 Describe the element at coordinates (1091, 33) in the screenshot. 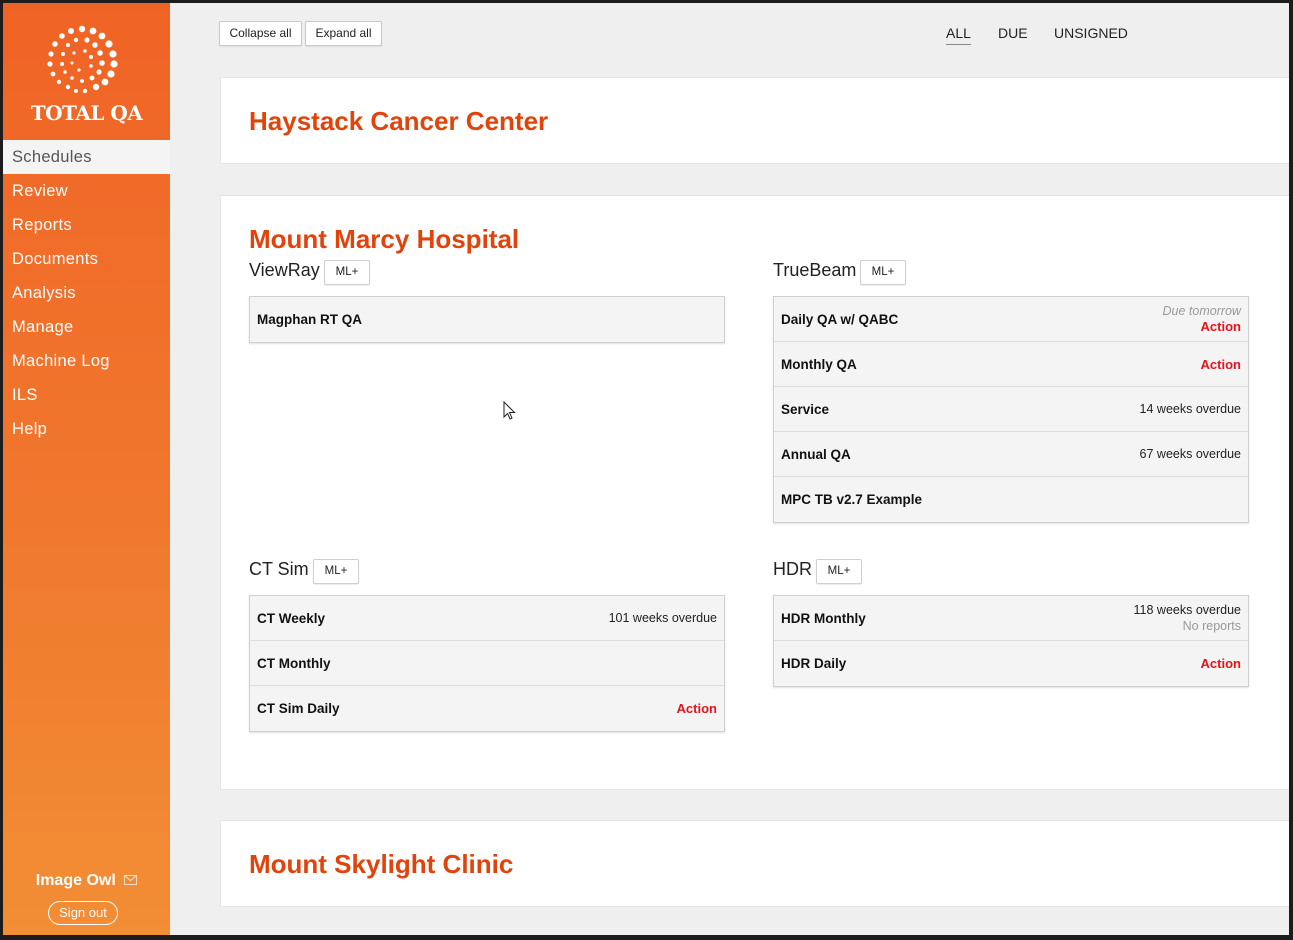

I see `filter-unsigned: UNSIGNED` at that location.